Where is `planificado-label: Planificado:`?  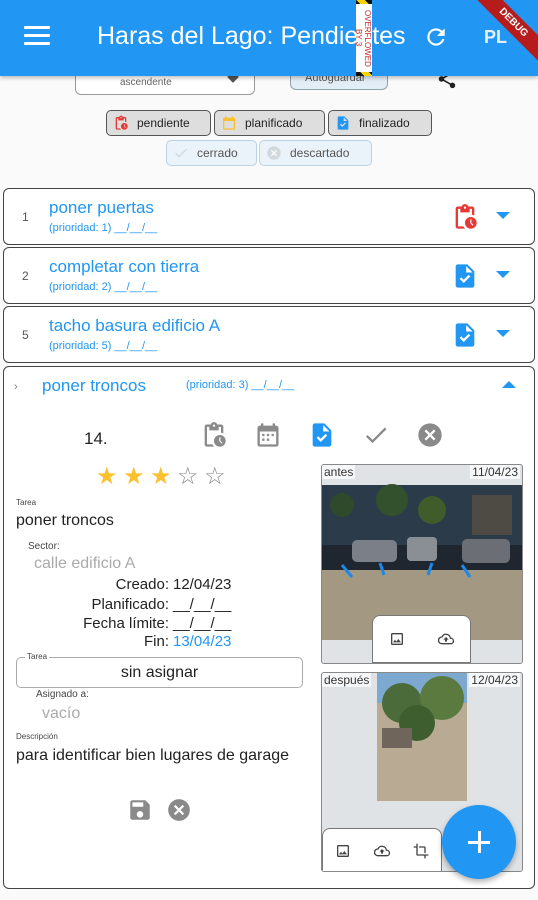 planificado-label: Planificado: is located at coordinates (130, 604).